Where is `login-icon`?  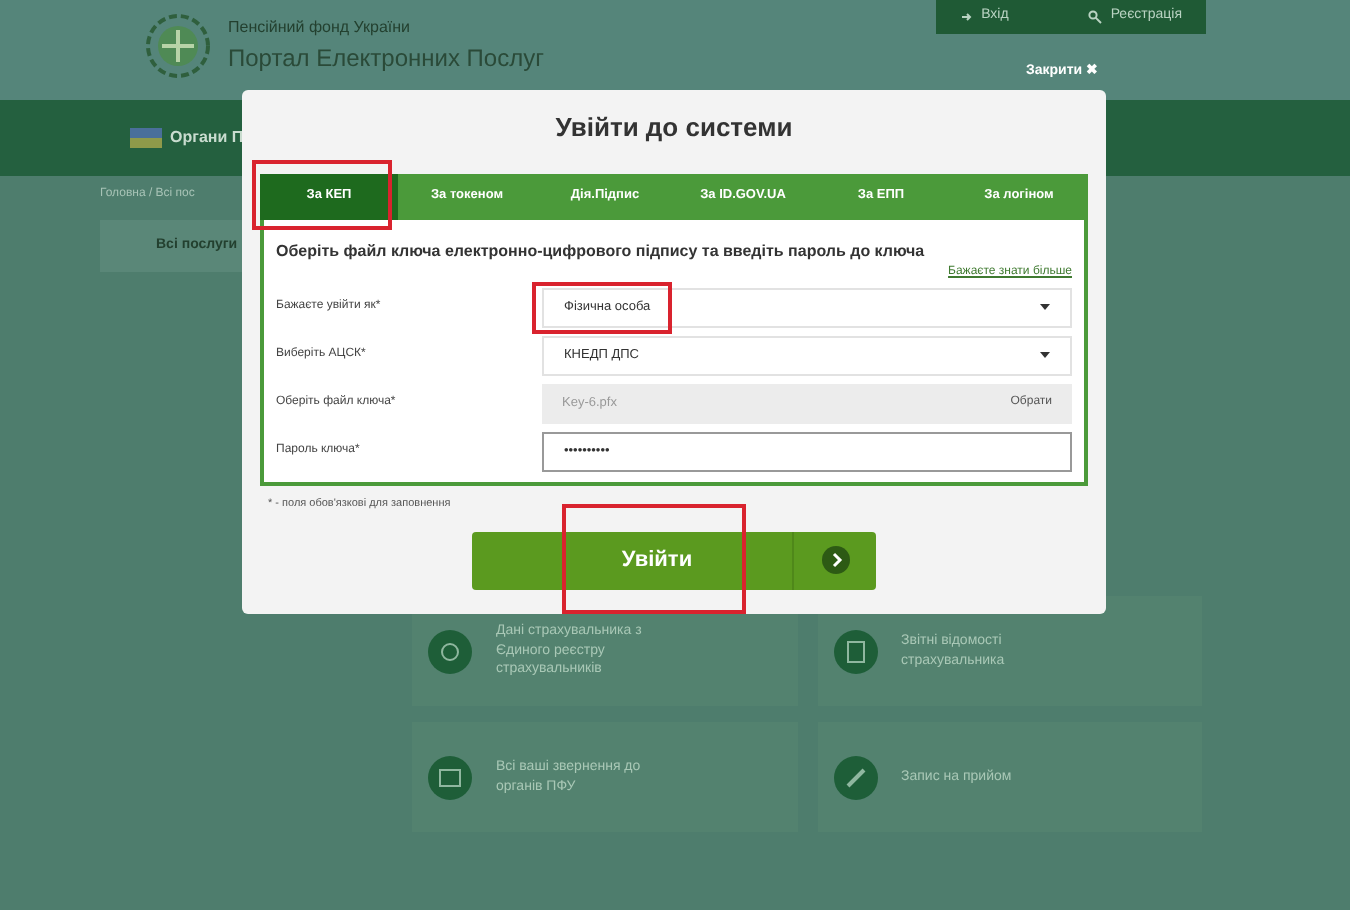 login-icon is located at coordinates (966, 17).